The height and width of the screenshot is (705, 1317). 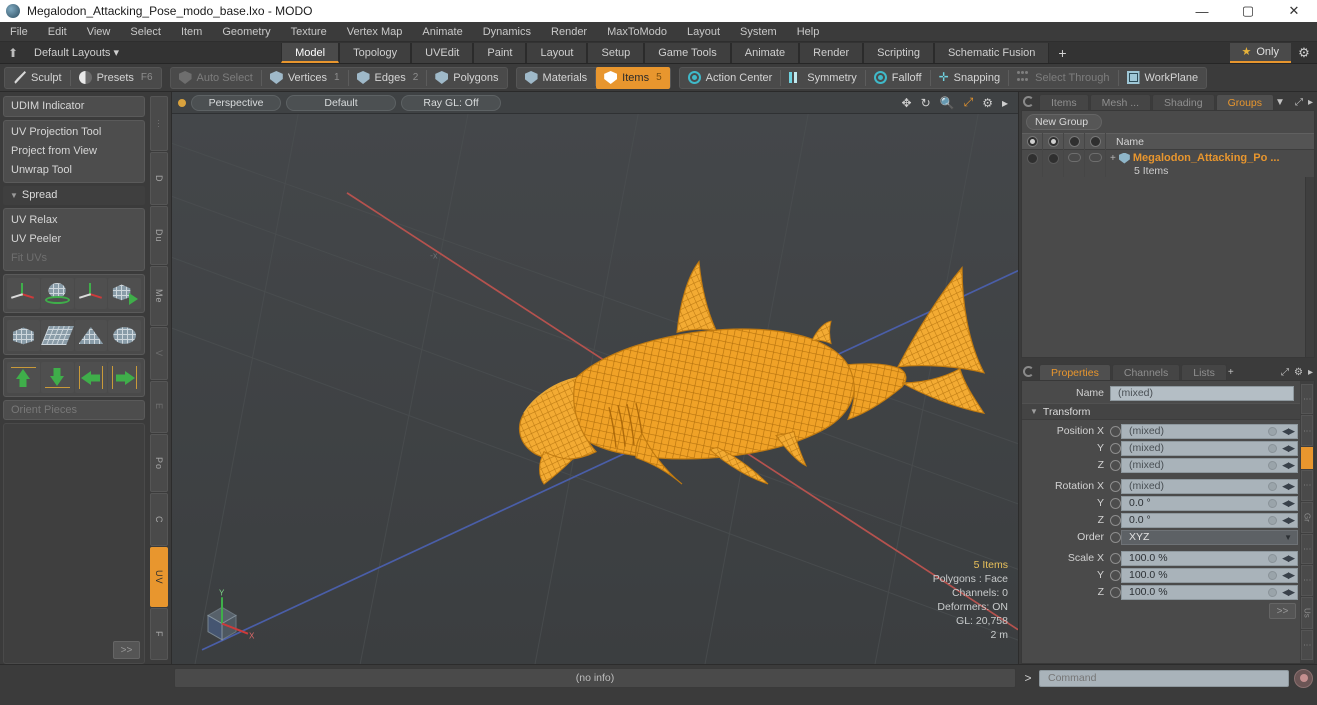 I want to click on only-toggle-button: ★ Only, so click(x=1260, y=52).